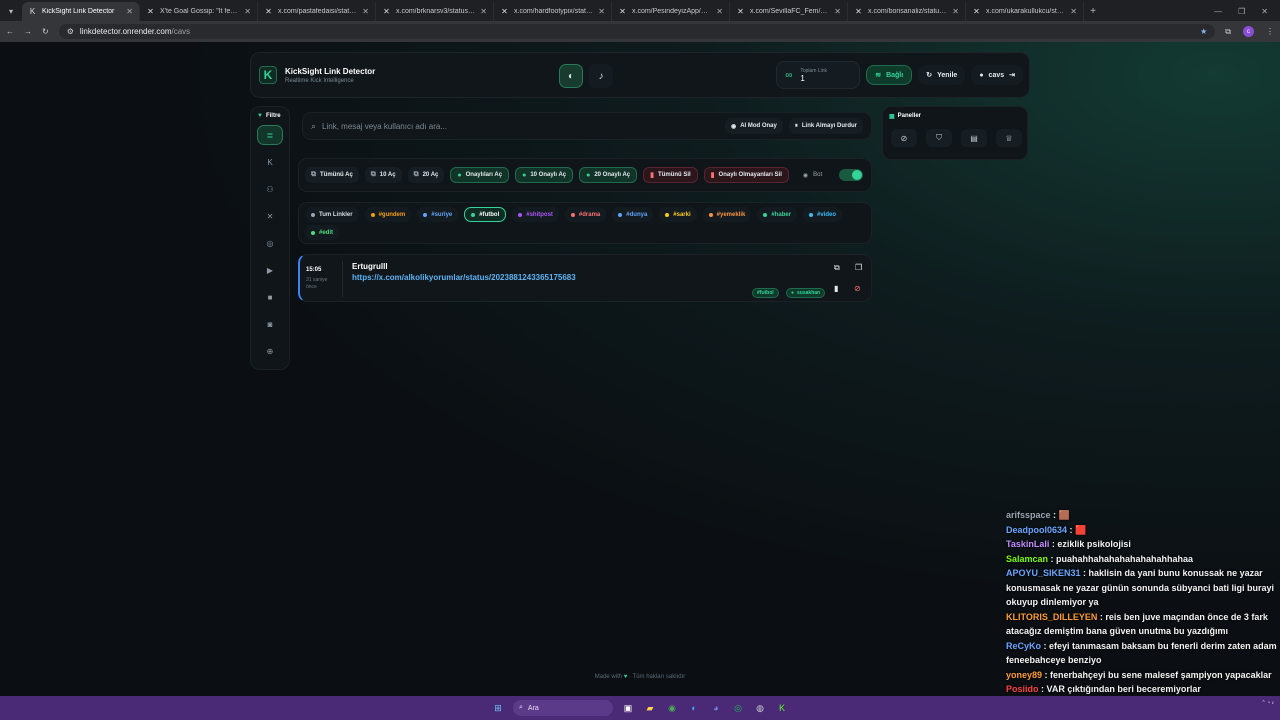 The width and height of the screenshot is (1280, 720). What do you see at coordinates (1218, 11) in the screenshot?
I see `minimize-button: —` at bounding box center [1218, 11].